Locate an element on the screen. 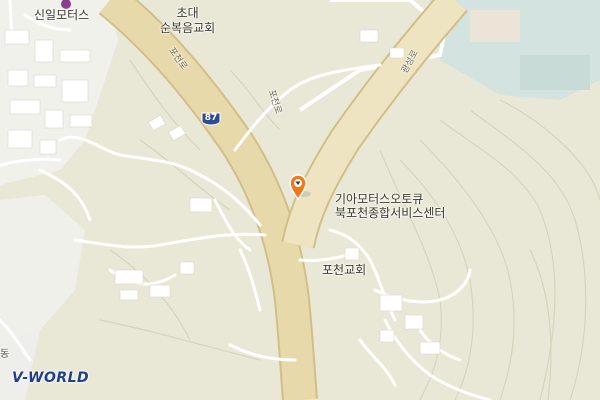 The height and width of the screenshot is (400, 600). route-87-shield: 87 is located at coordinates (211, 118).